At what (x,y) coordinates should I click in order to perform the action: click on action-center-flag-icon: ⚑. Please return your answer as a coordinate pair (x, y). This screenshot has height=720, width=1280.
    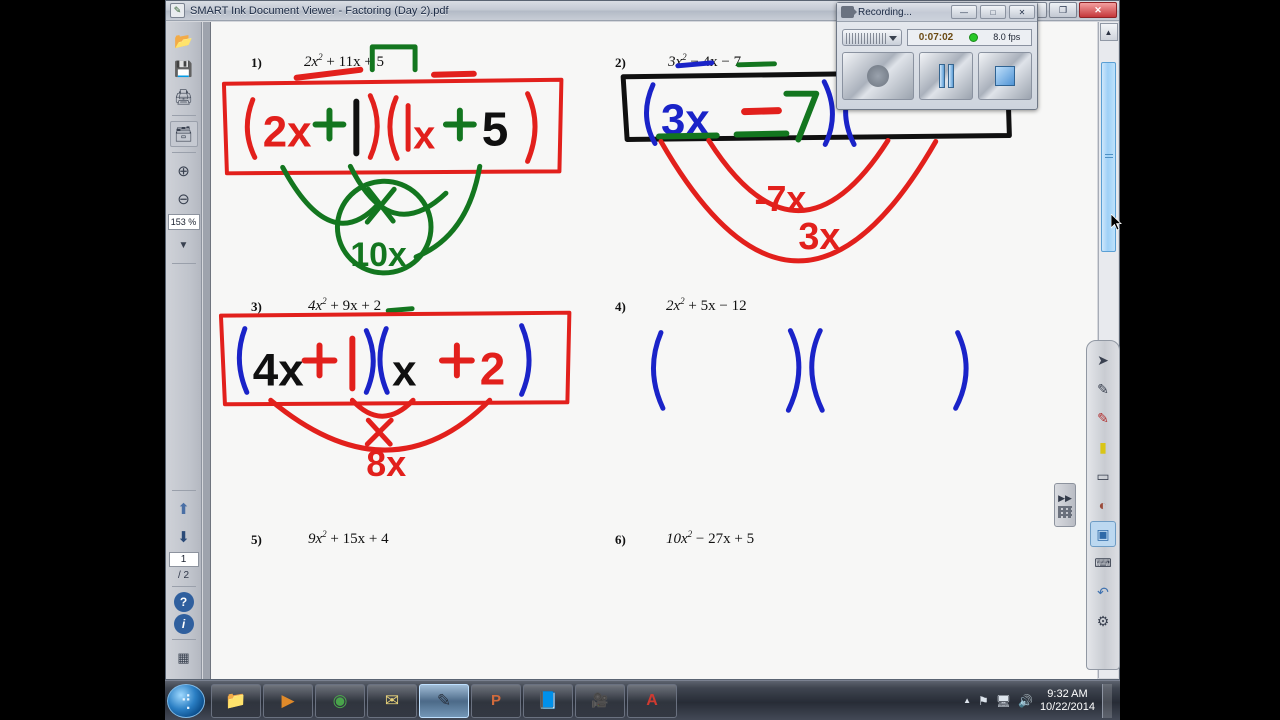
    Looking at the image, I should click on (983, 701).